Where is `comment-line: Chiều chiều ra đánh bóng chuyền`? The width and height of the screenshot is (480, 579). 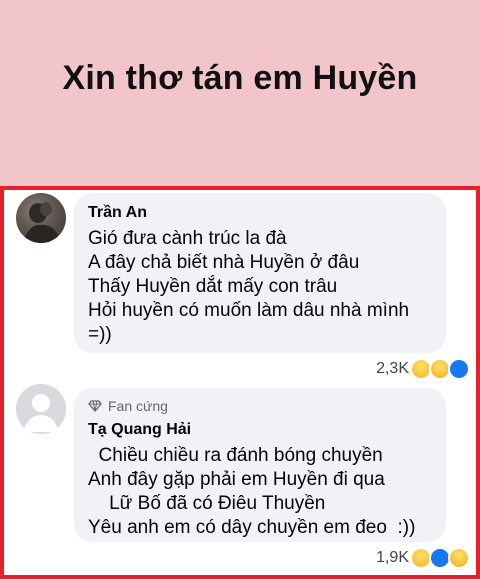 comment-line: Chiều chiều ra đánh bóng chuyền is located at coordinates (235, 455).